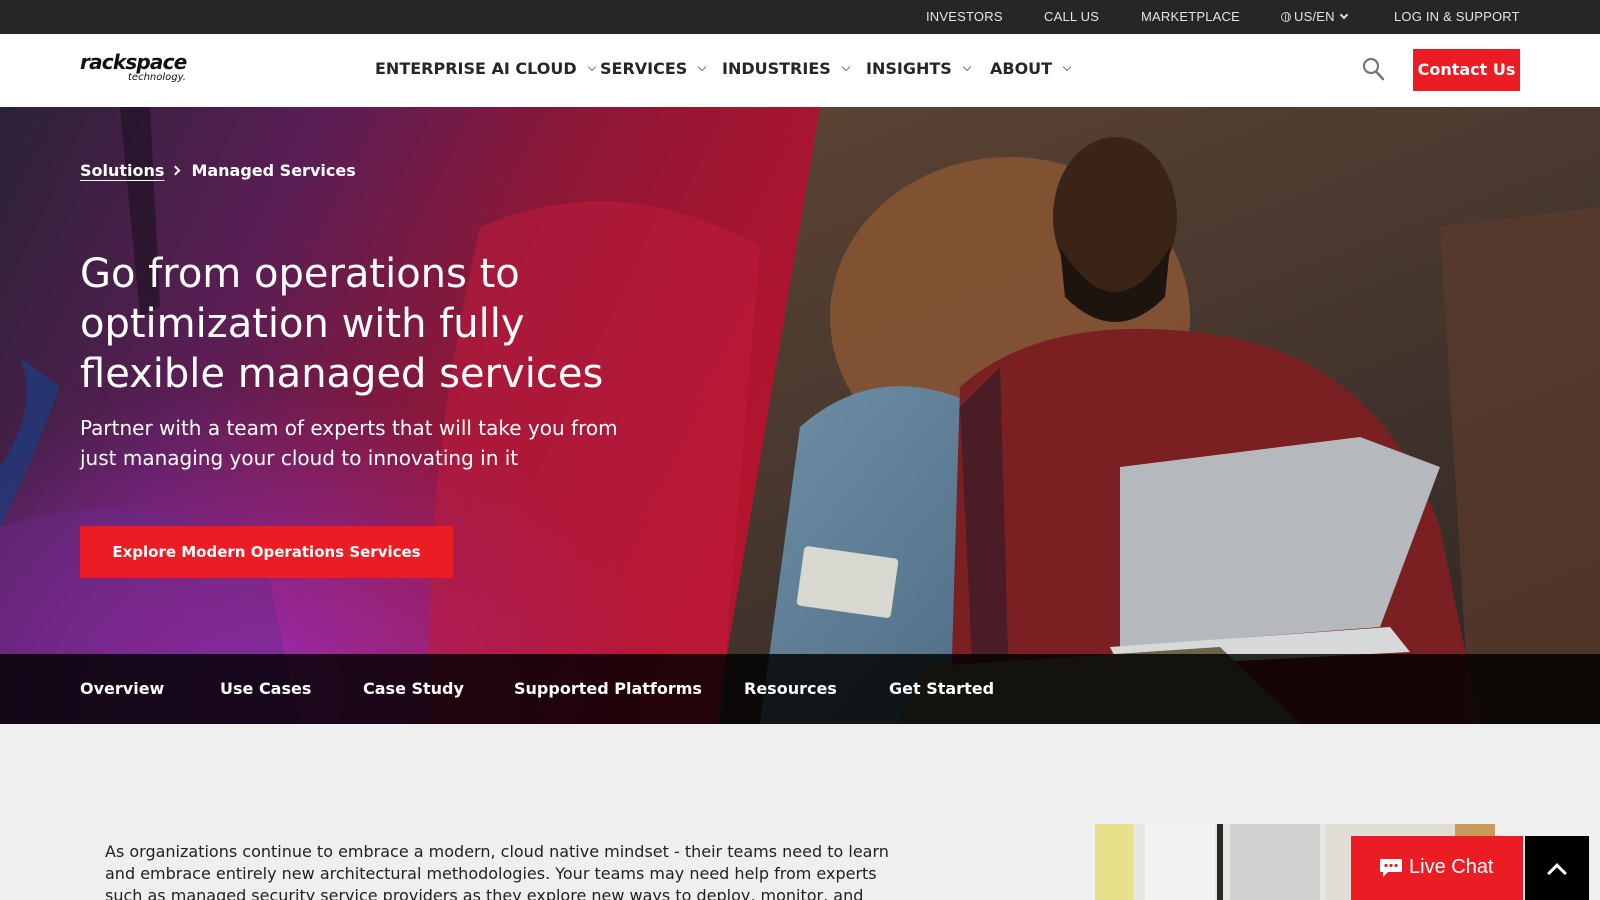 The height and width of the screenshot is (900, 1600). What do you see at coordinates (122, 170) in the screenshot?
I see `breadcrumb-solutions-link: Solutions` at bounding box center [122, 170].